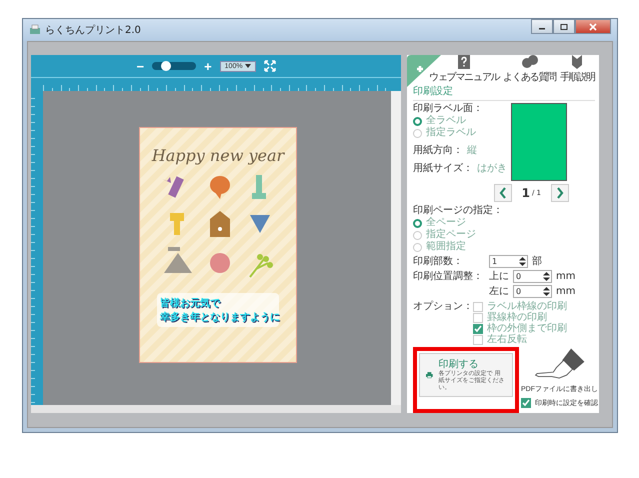 The width and height of the screenshot is (639, 478). I want to click on radio-option: 指定ラベル, so click(460, 133).